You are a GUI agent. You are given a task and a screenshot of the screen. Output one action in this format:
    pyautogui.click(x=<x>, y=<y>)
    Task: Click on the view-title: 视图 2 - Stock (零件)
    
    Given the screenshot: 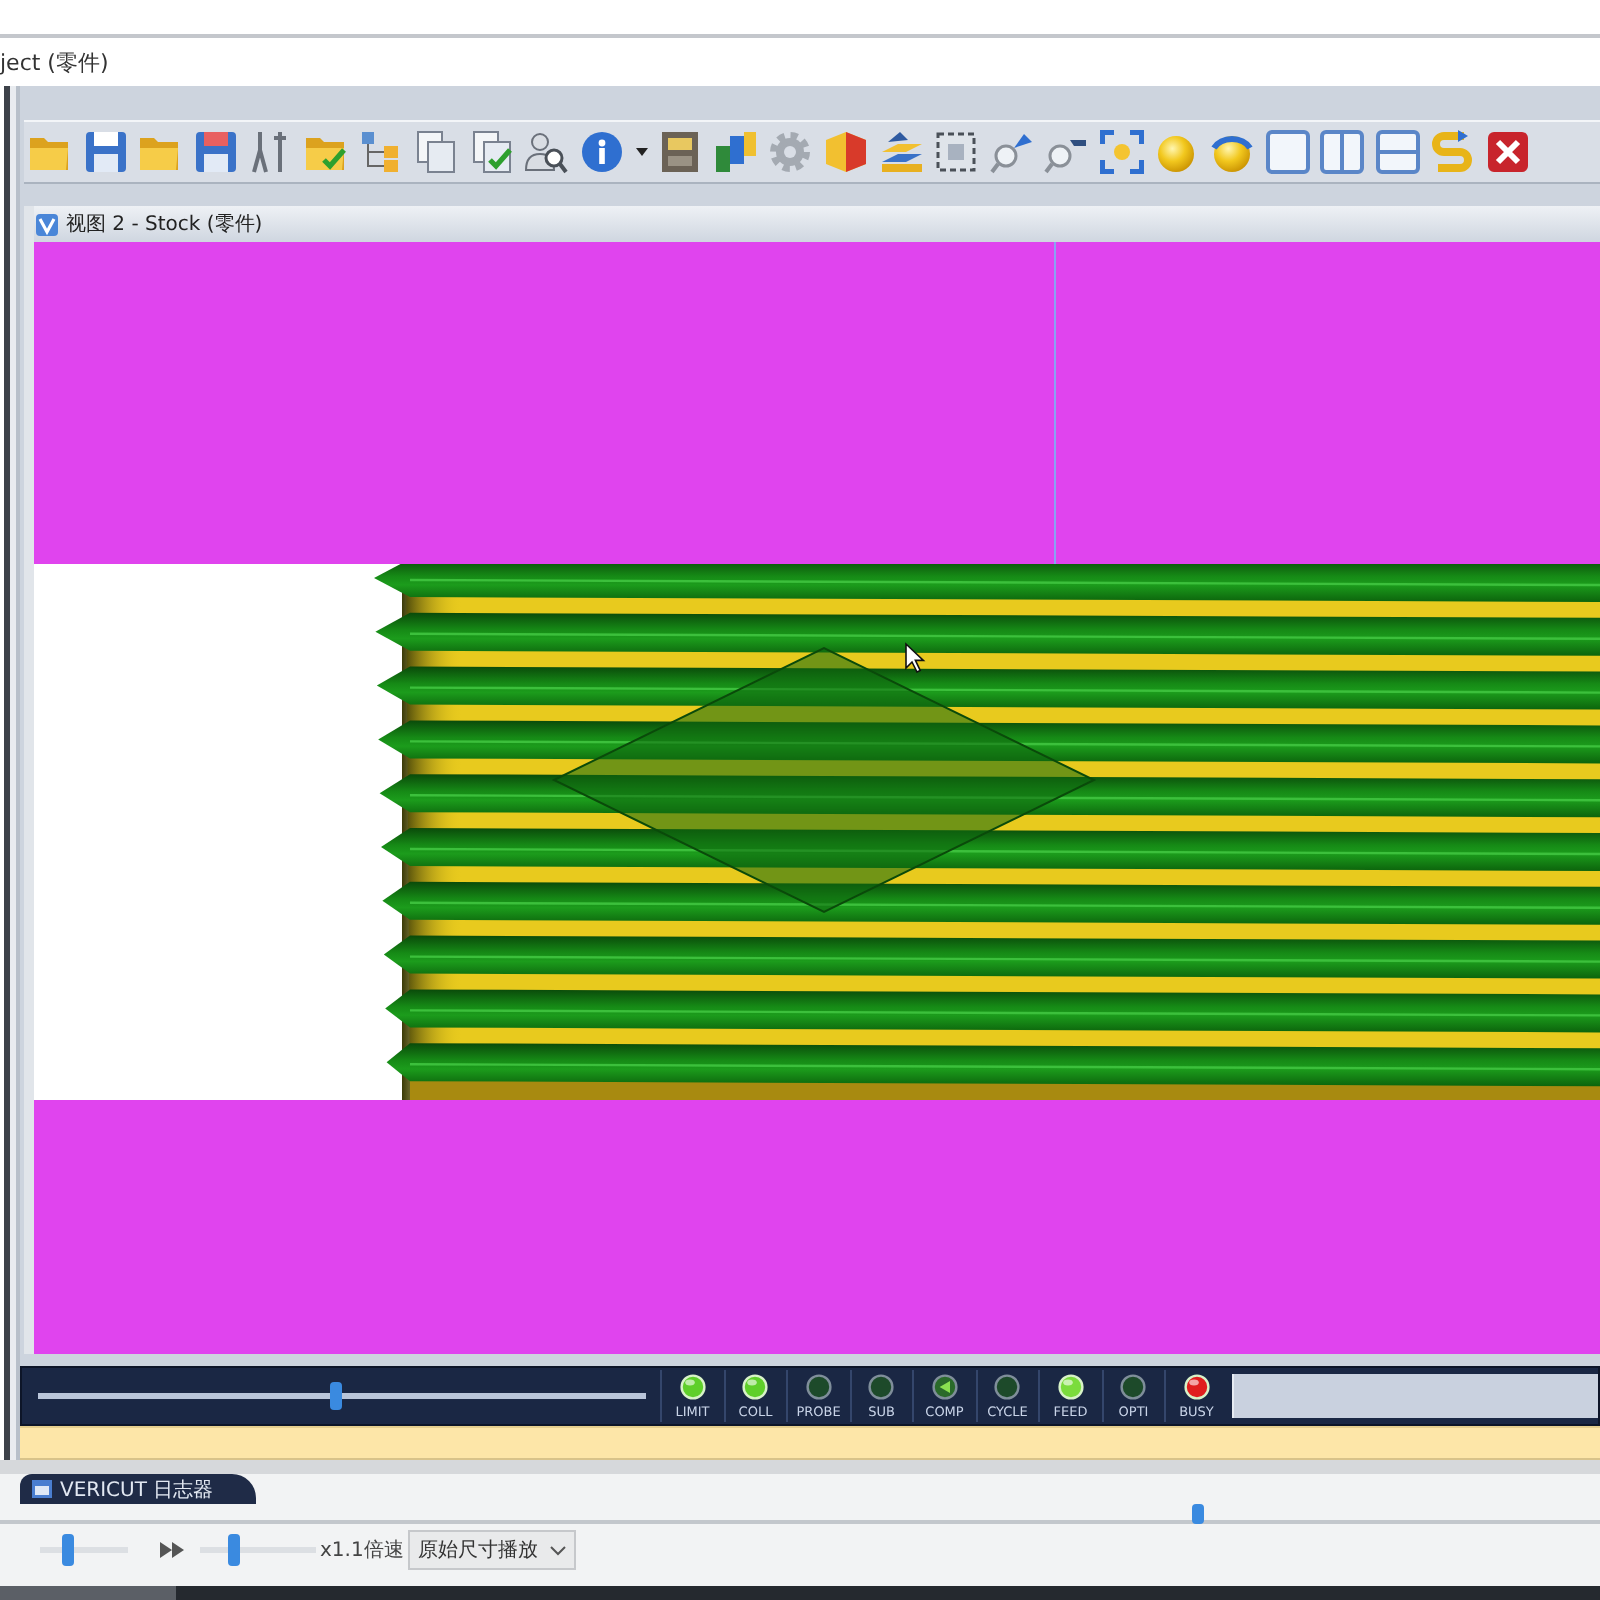 What is the action you would take?
    pyautogui.click(x=164, y=224)
    